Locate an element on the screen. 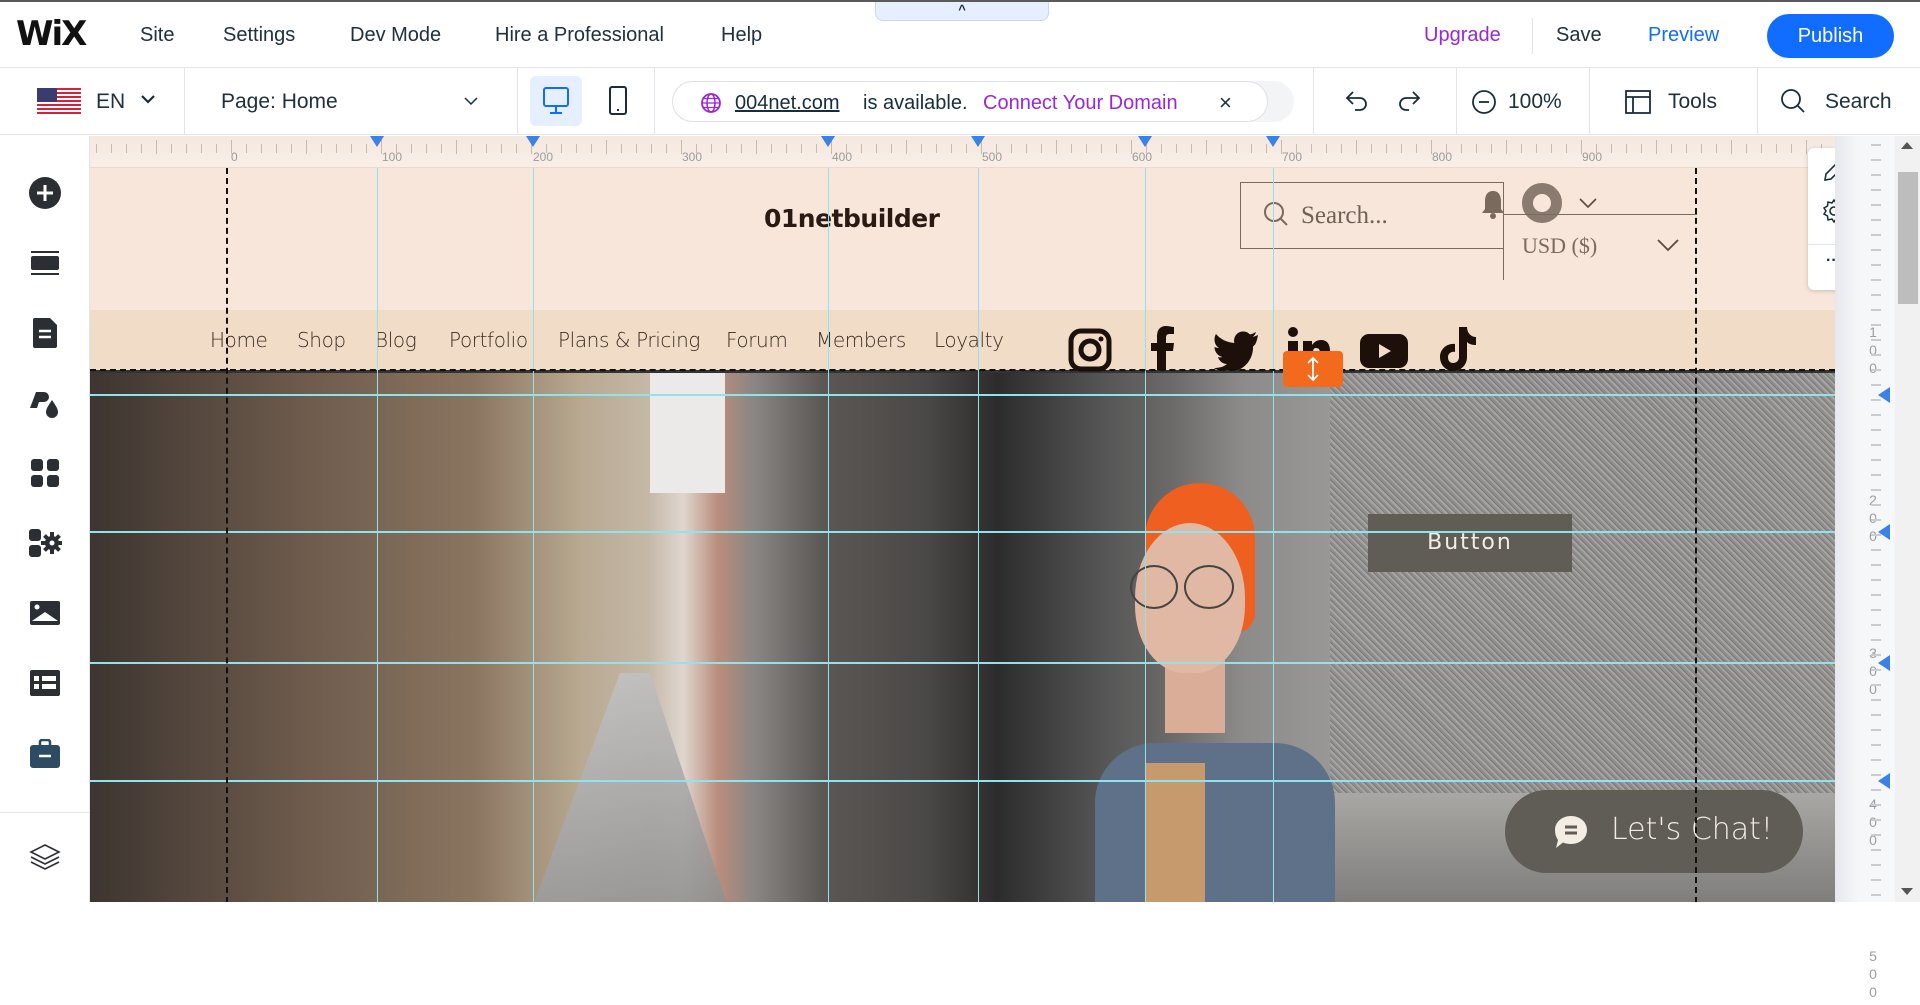  pencil-icon is located at coordinates (1828, 171).